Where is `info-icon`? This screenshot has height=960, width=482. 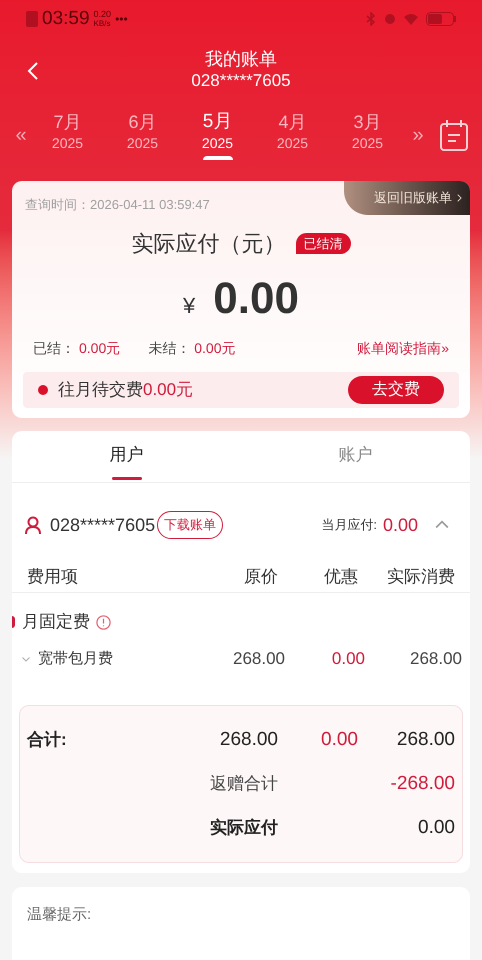 info-icon is located at coordinates (103, 622).